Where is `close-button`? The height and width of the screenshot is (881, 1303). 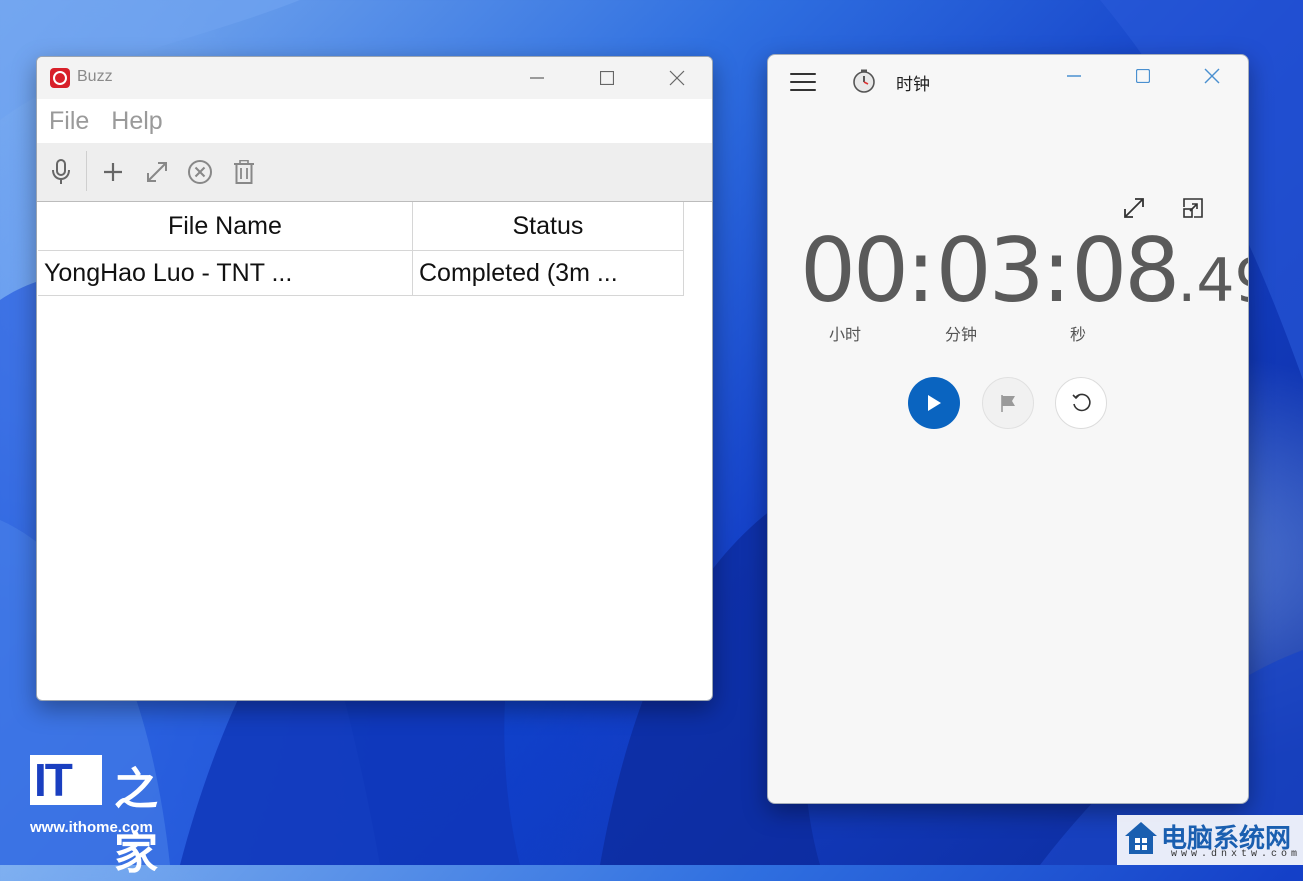 close-button is located at coordinates (677, 78).